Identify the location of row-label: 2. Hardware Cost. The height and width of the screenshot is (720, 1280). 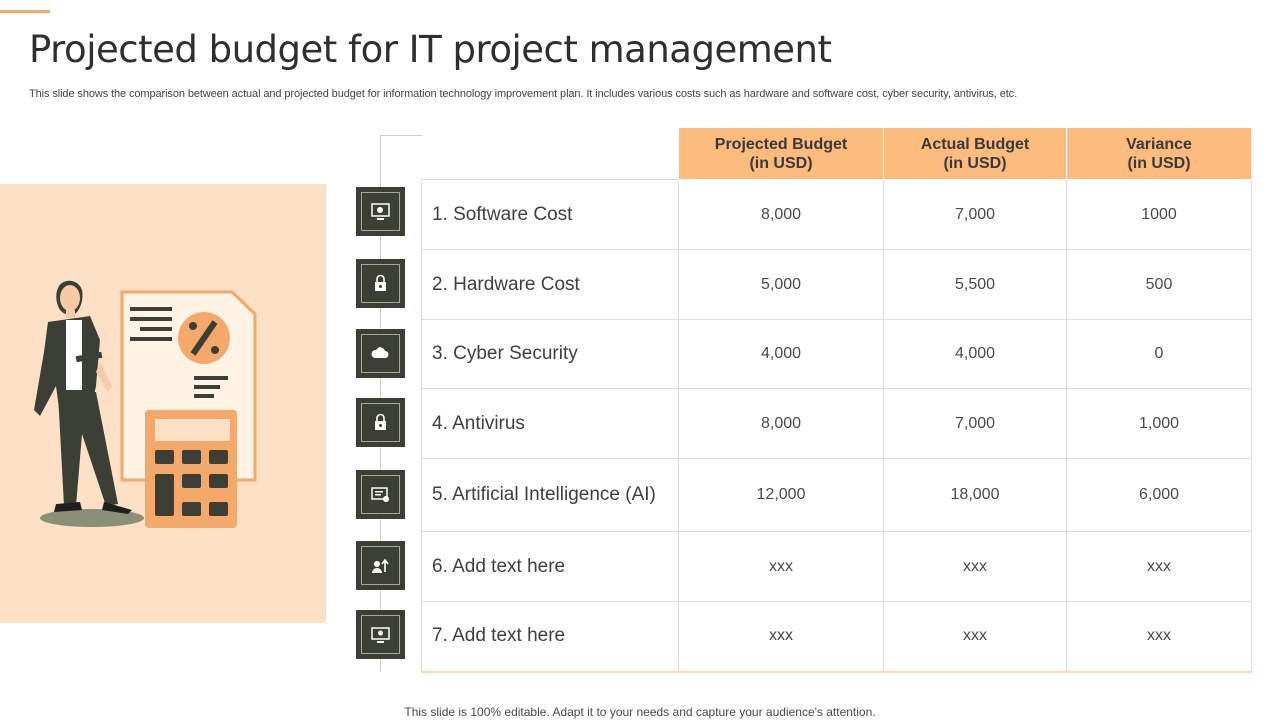
(550, 284).